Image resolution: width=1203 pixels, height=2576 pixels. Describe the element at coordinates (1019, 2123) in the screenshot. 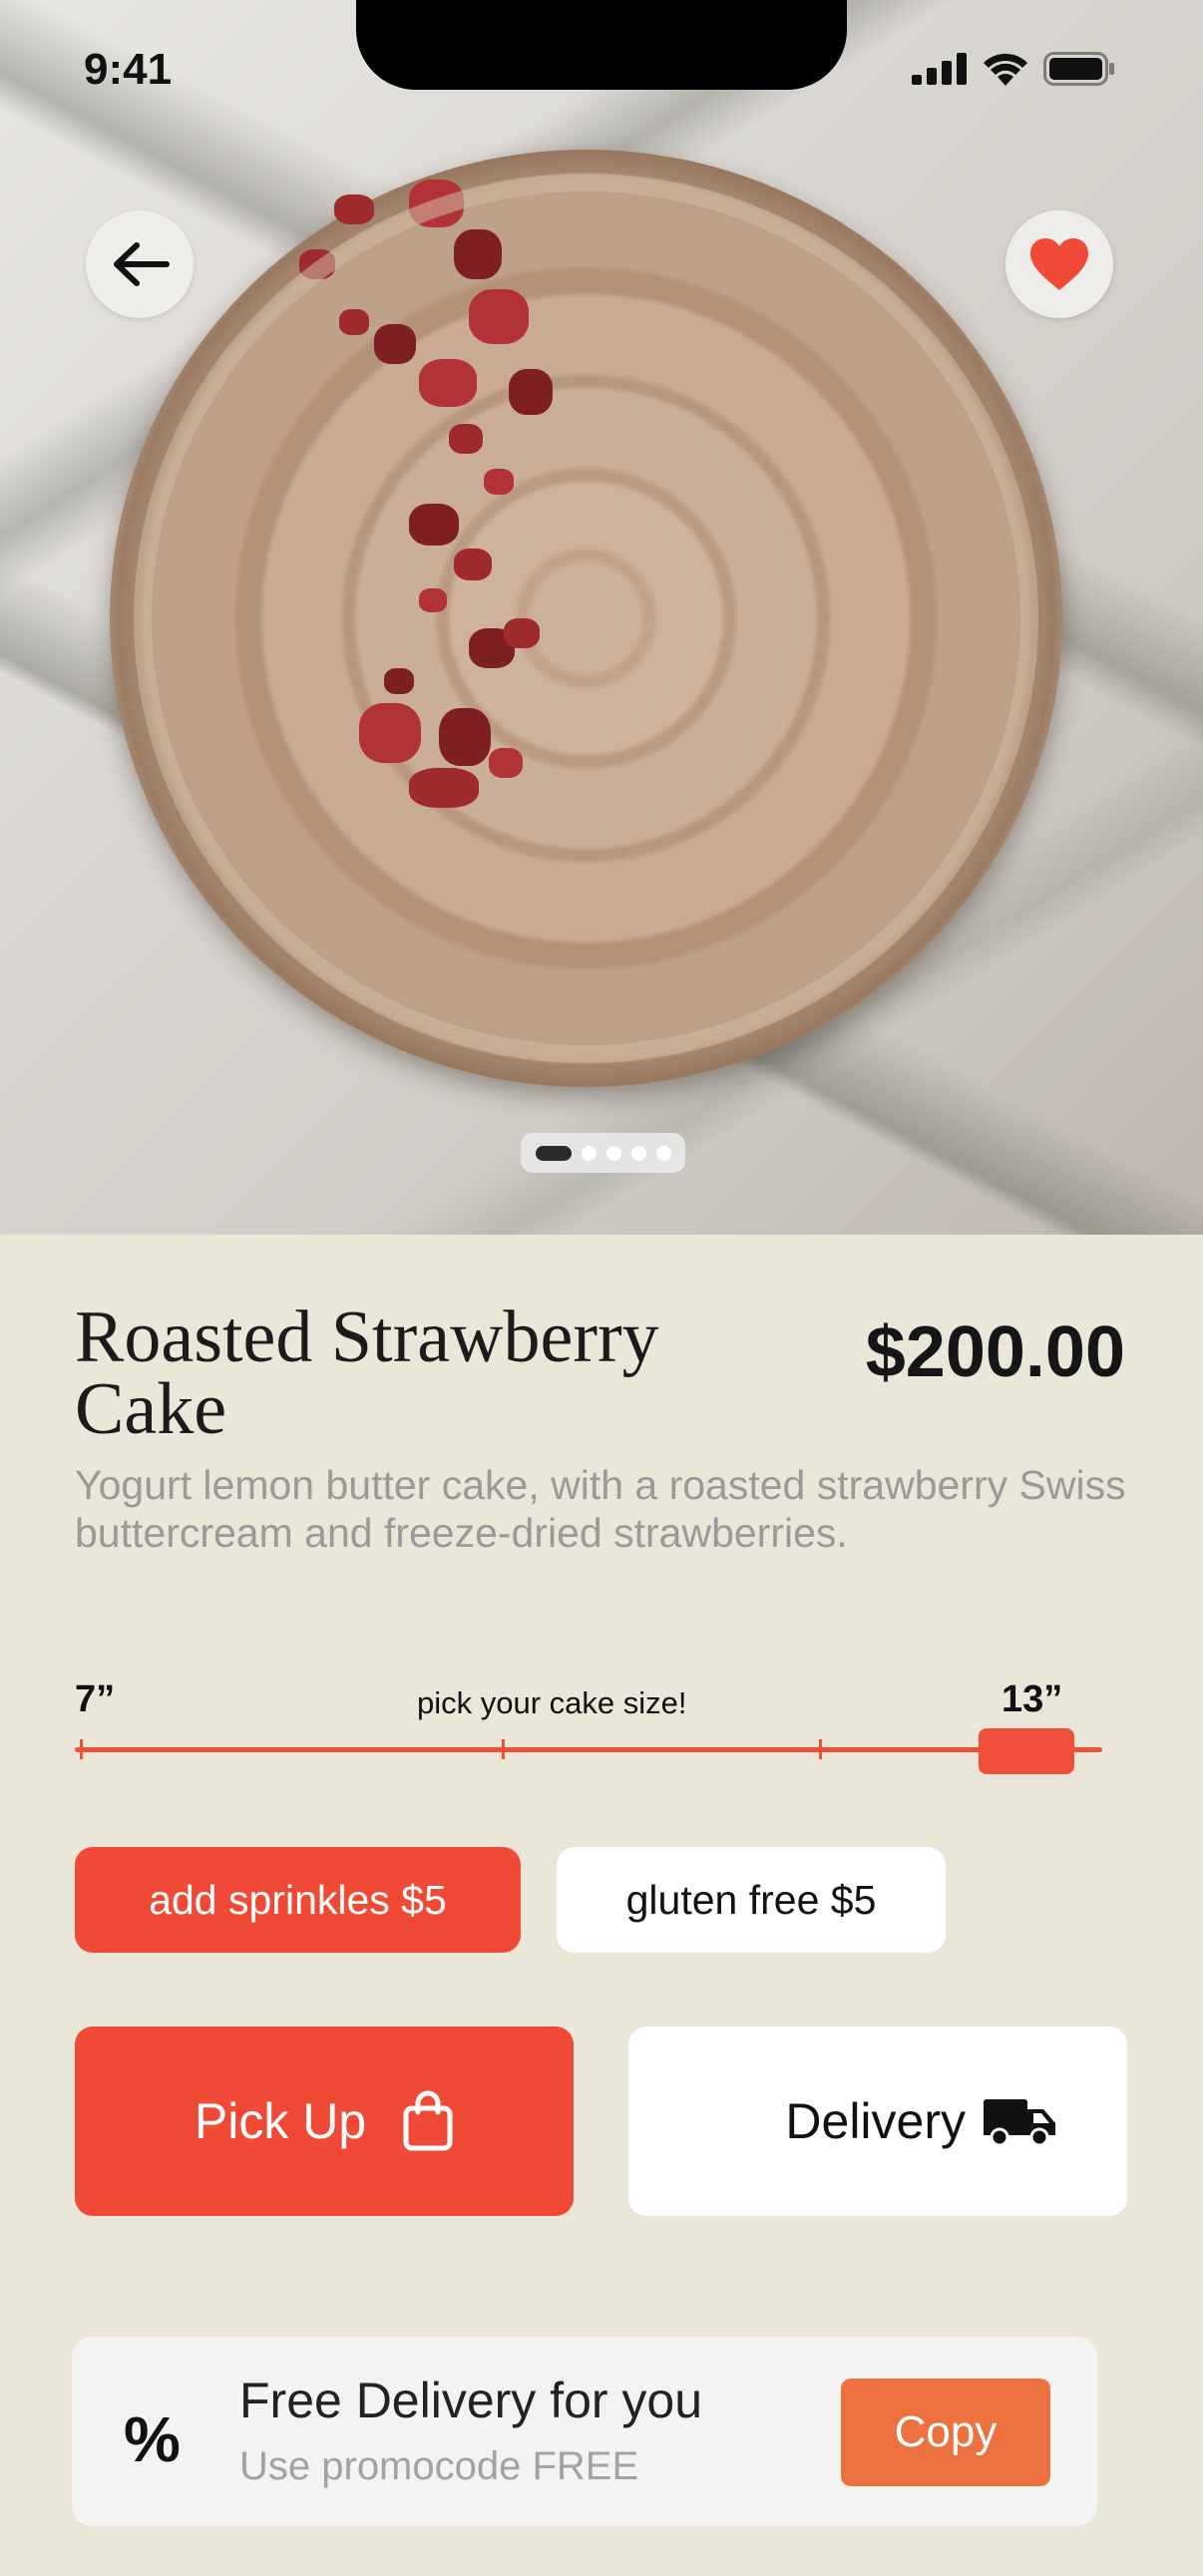

I see `truck-icon` at that location.